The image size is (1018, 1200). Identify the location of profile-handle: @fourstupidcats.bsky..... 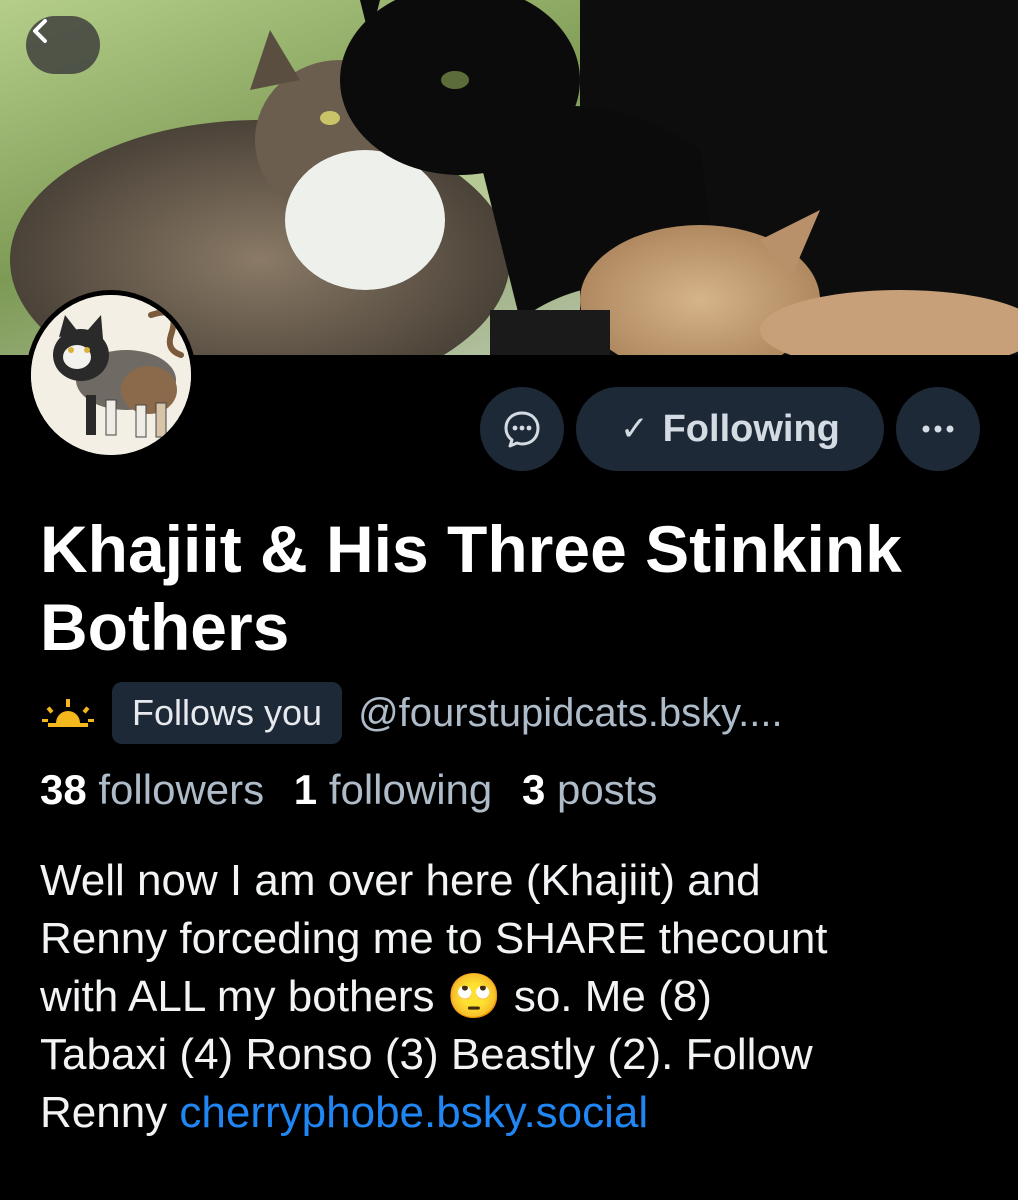
(570, 713).